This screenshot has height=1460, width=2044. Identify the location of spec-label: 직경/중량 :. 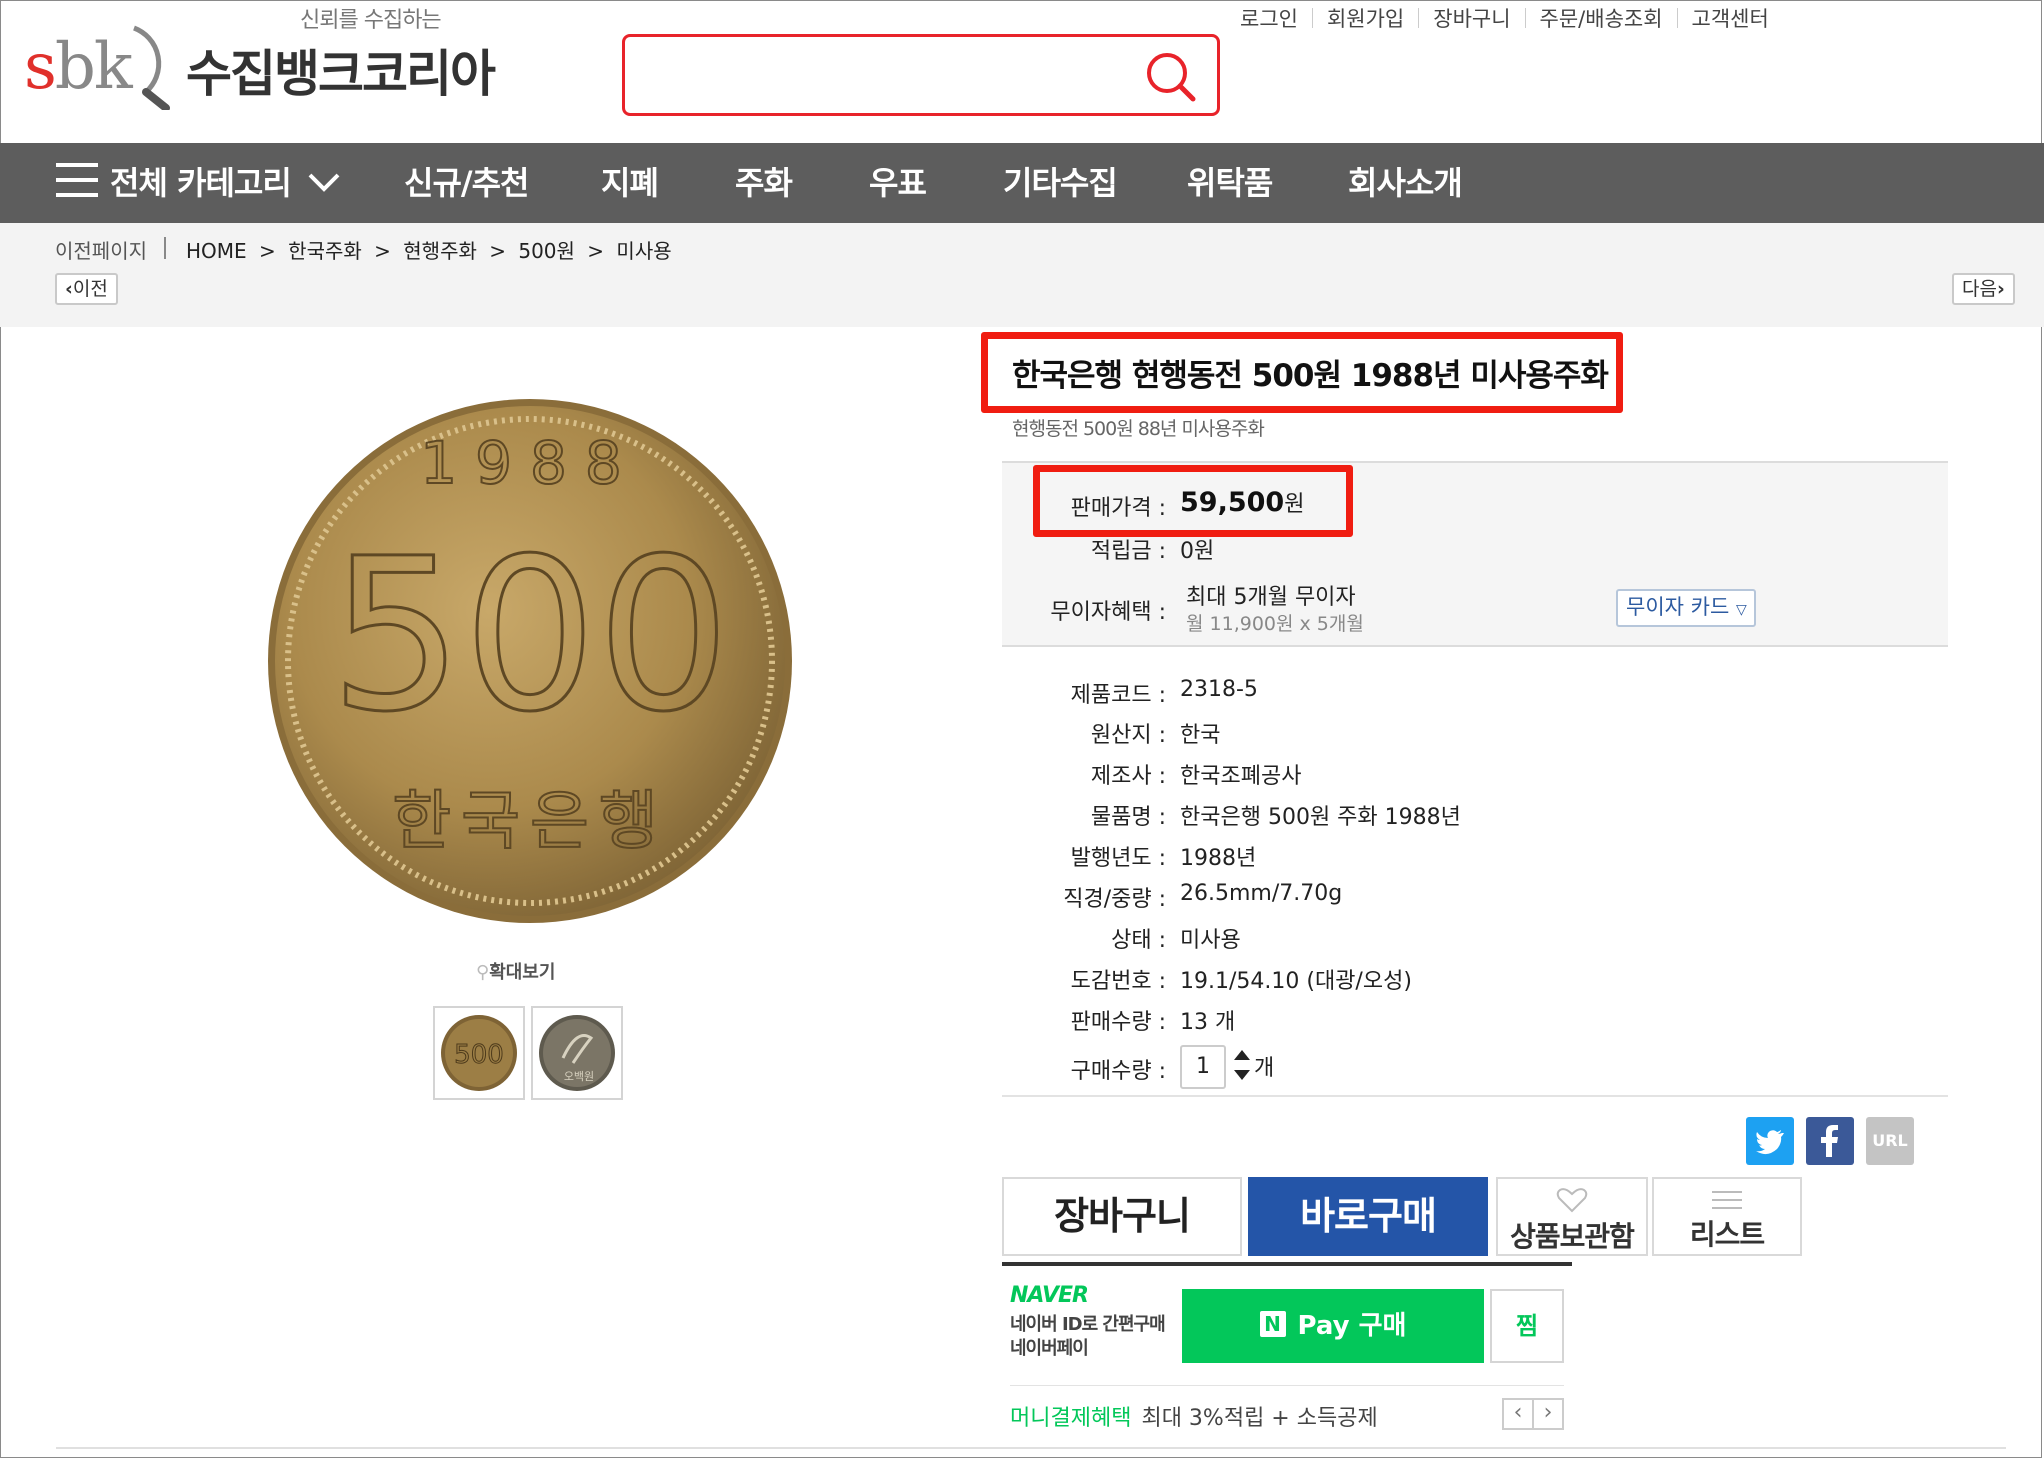
(1114, 899).